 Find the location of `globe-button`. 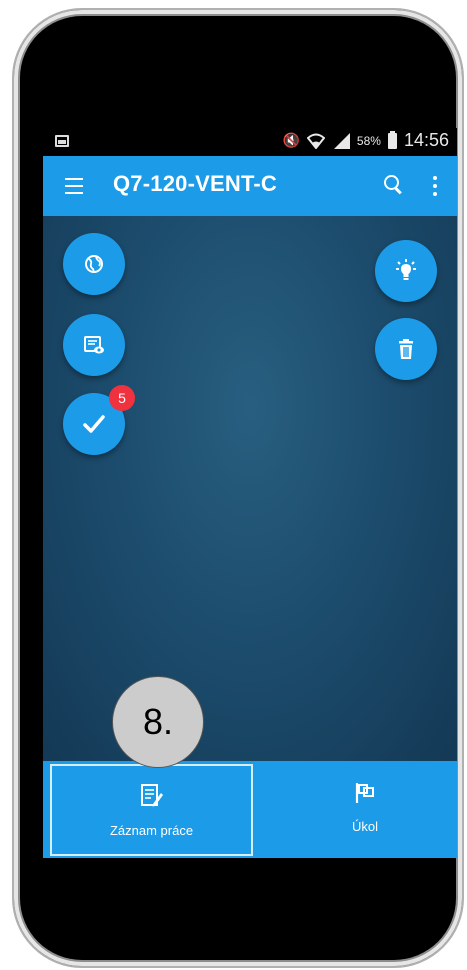

globe-button is located at coordinates (94, 264).